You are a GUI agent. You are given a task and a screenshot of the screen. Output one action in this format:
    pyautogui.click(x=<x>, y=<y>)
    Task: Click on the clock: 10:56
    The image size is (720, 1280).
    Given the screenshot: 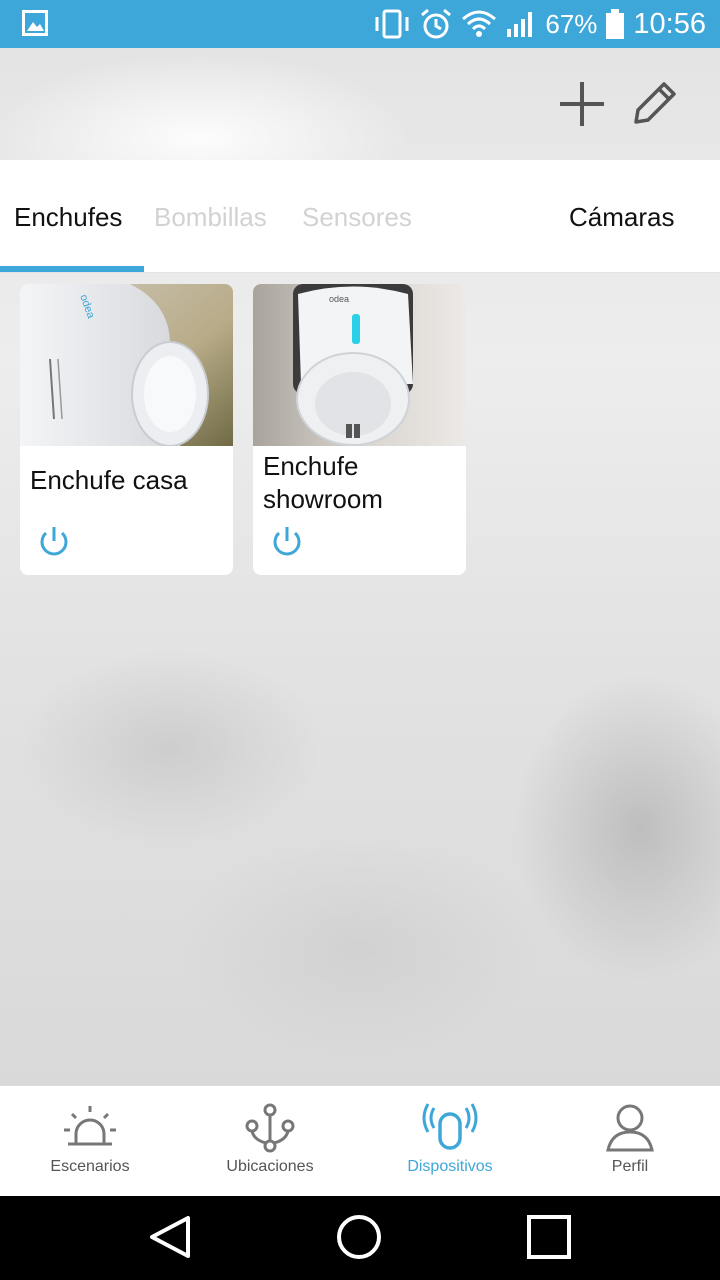 What is the action you would take?
    pyautogui.click(x=669, y=23)
    